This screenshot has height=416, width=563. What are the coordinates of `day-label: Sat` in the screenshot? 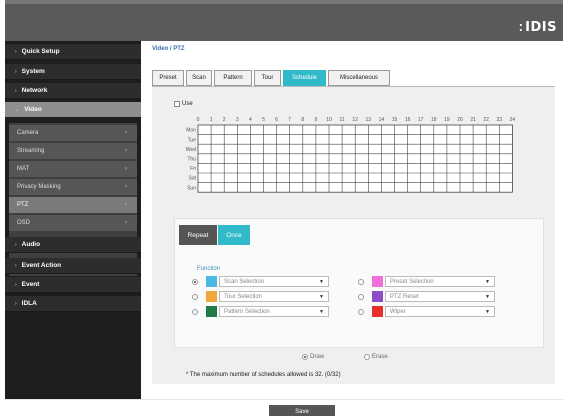 It's located at (192, 179).